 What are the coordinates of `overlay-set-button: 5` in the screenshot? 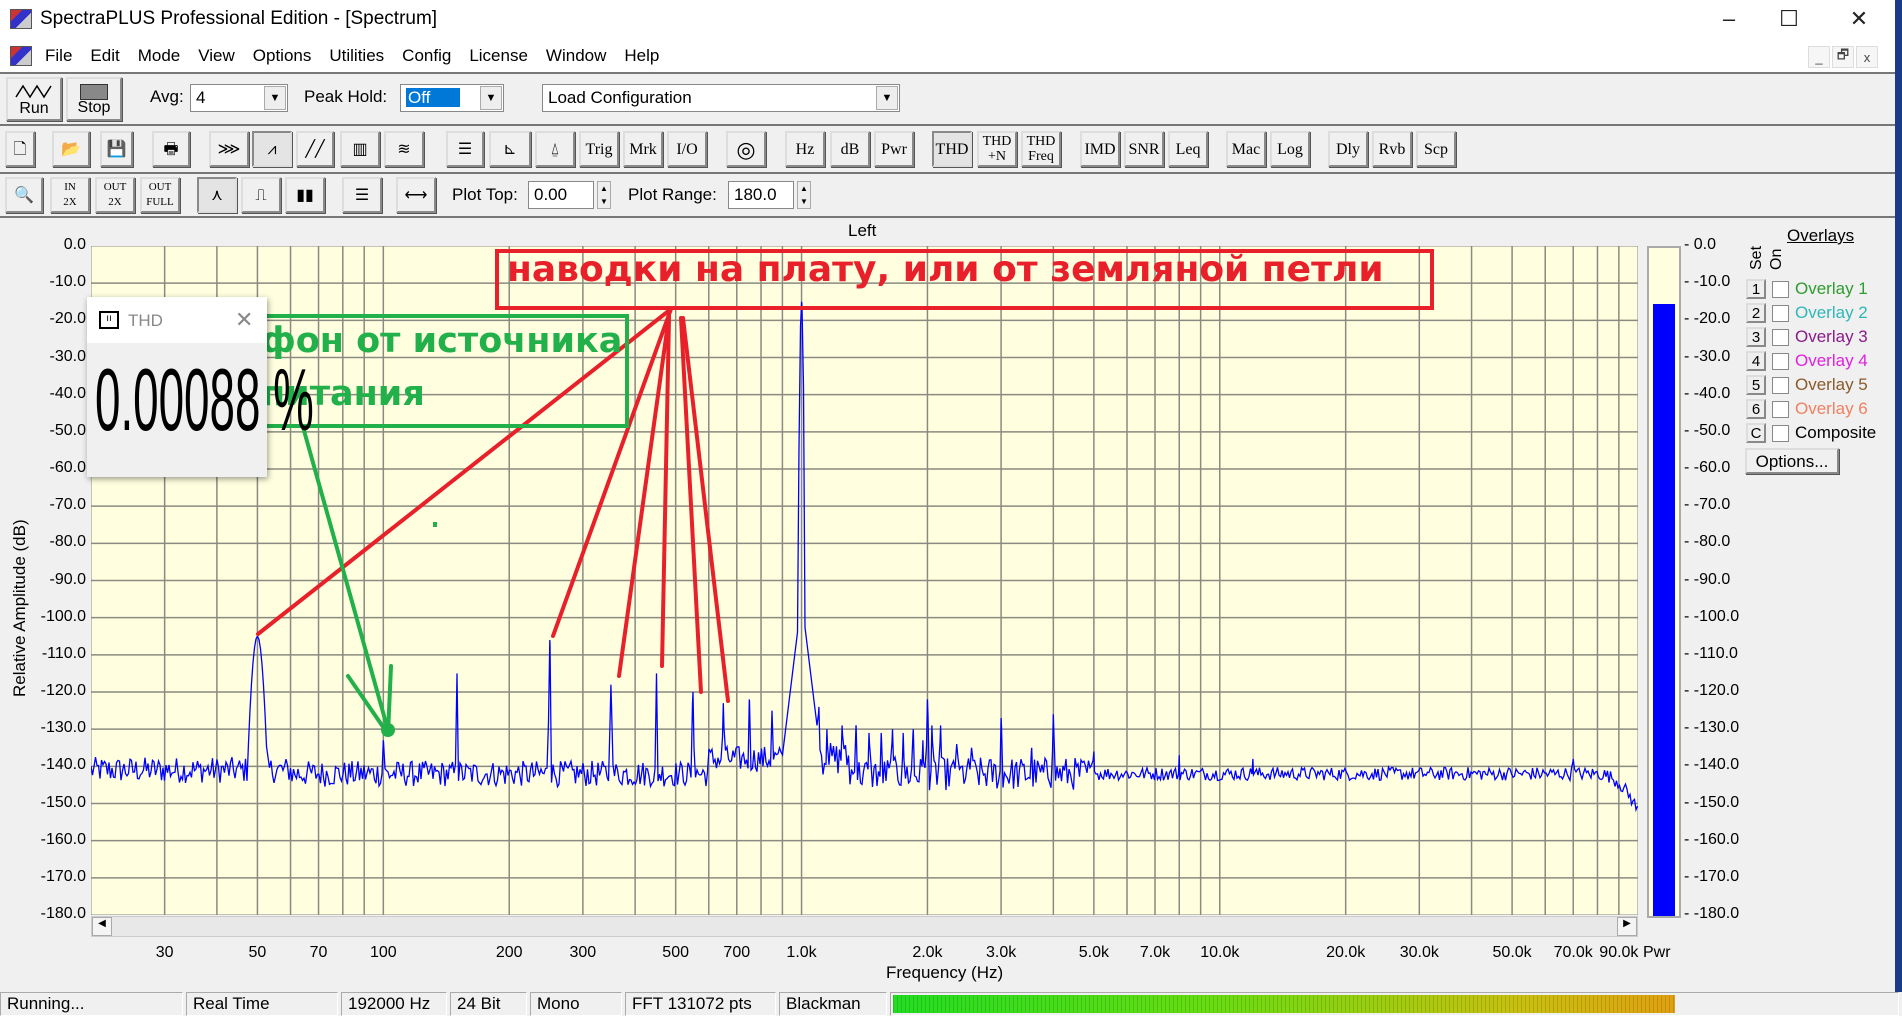 It's located at (1756, 385).